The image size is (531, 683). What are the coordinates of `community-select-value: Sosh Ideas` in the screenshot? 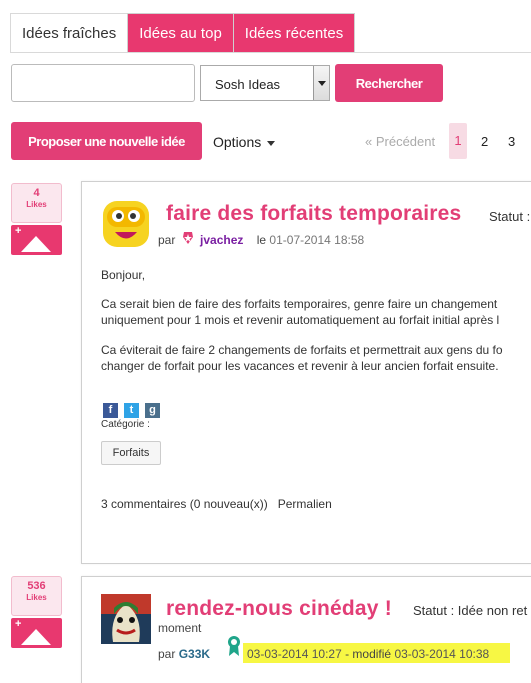 It's located at (248, 84).